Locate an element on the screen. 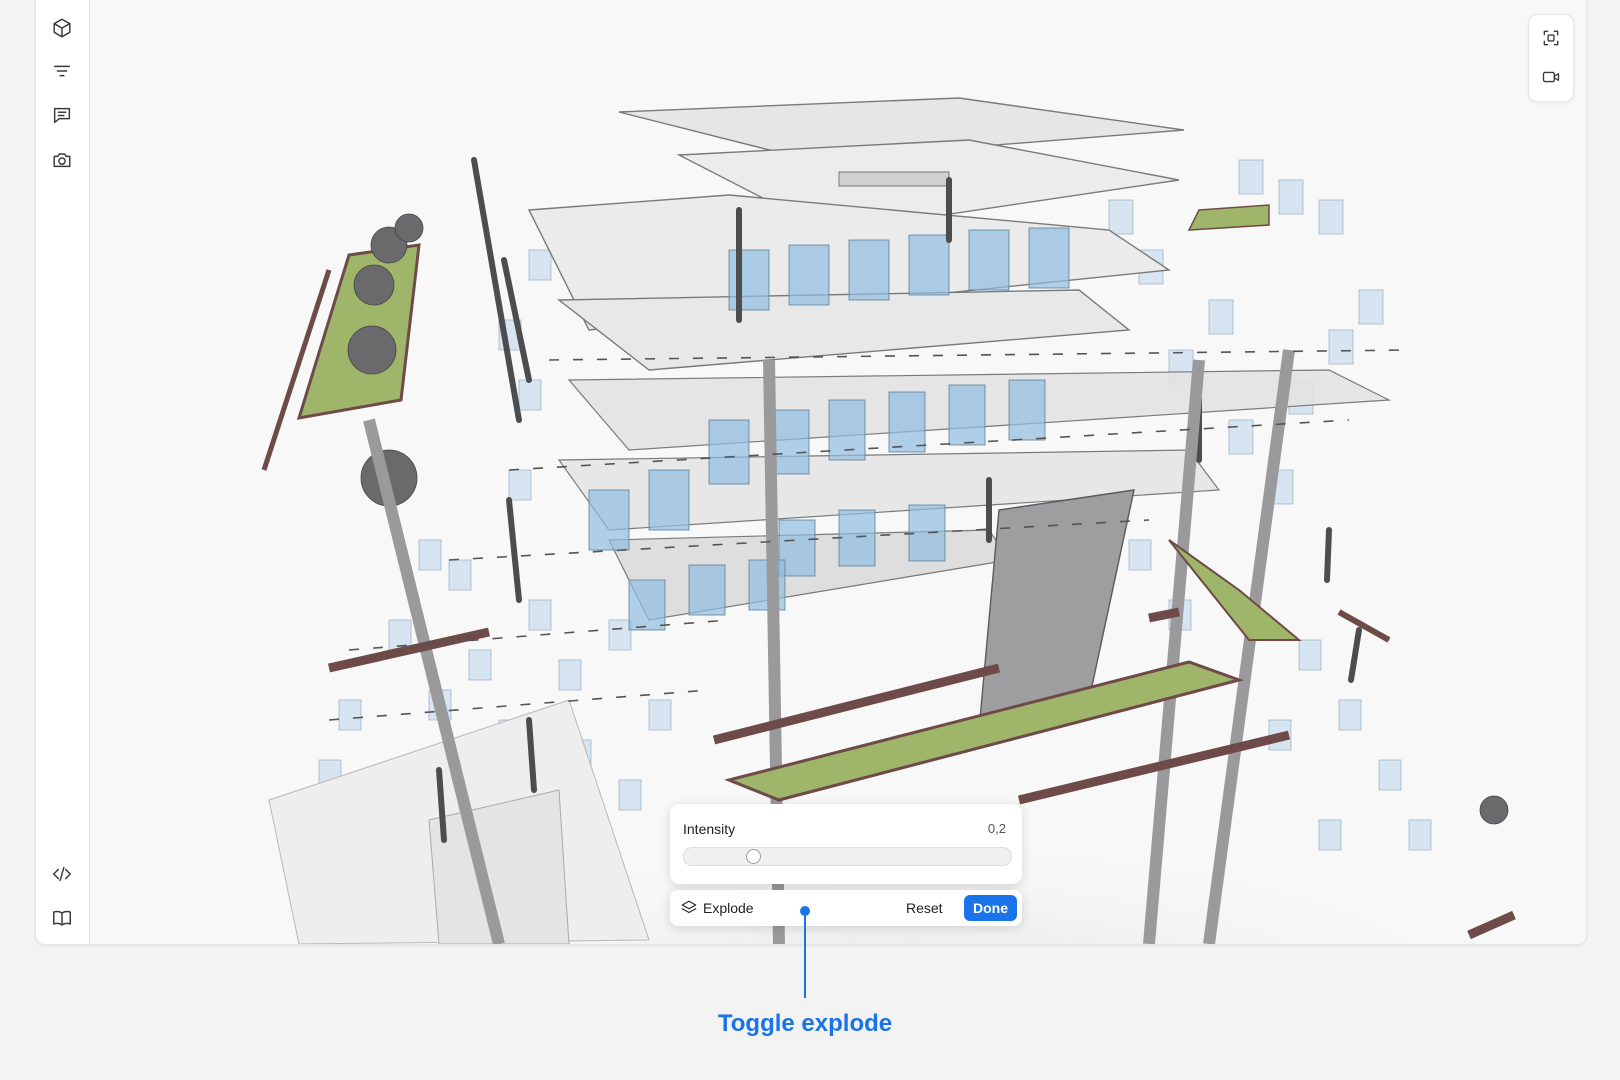 Image resolution: width=1620 pixels, height=1080 pixels. left-sidebar is located at coordinates (63, 472).